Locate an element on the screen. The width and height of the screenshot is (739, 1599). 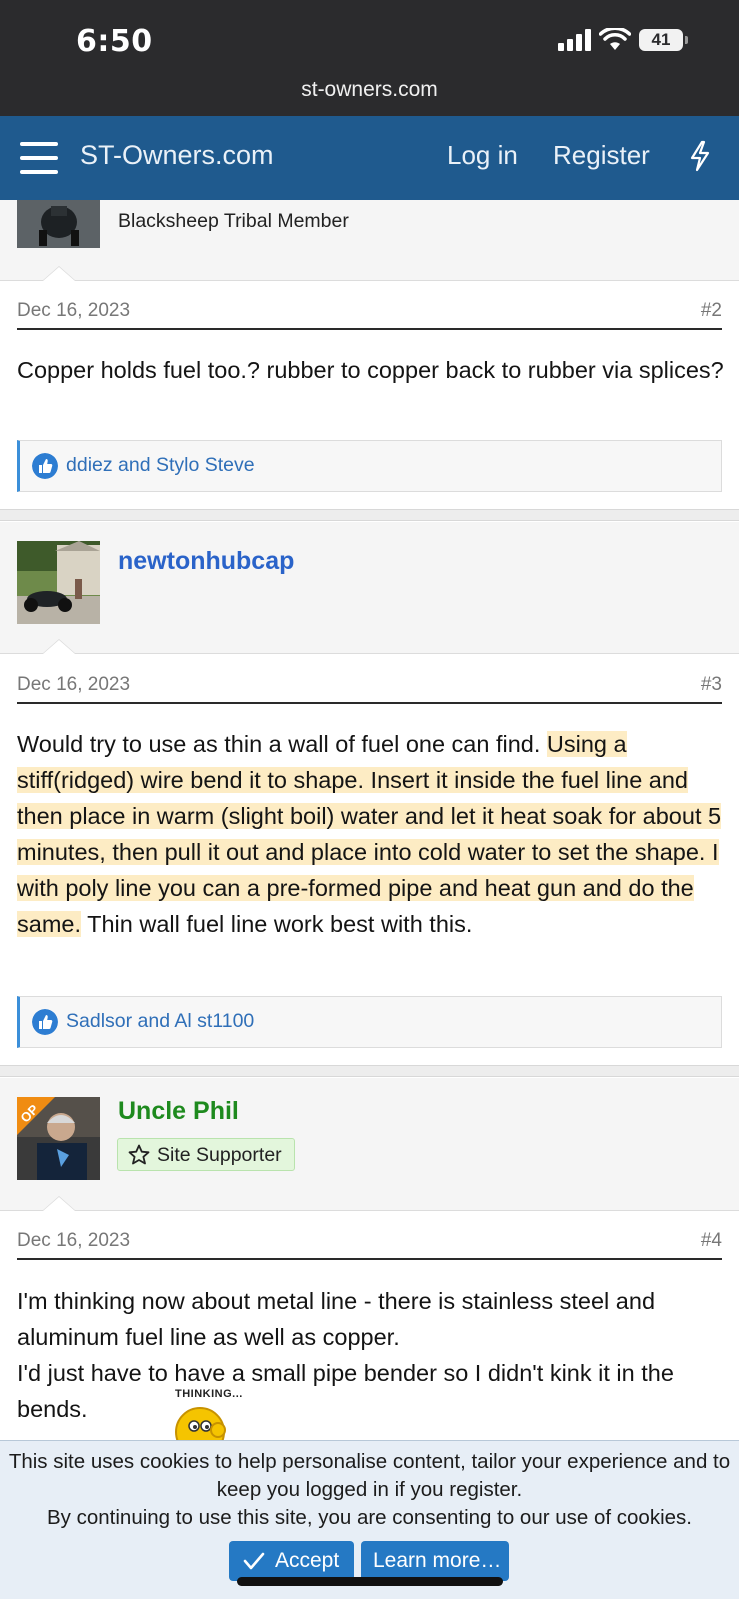
user-title: Blacksheep Tribal Member is located at coordinates (233, 221).